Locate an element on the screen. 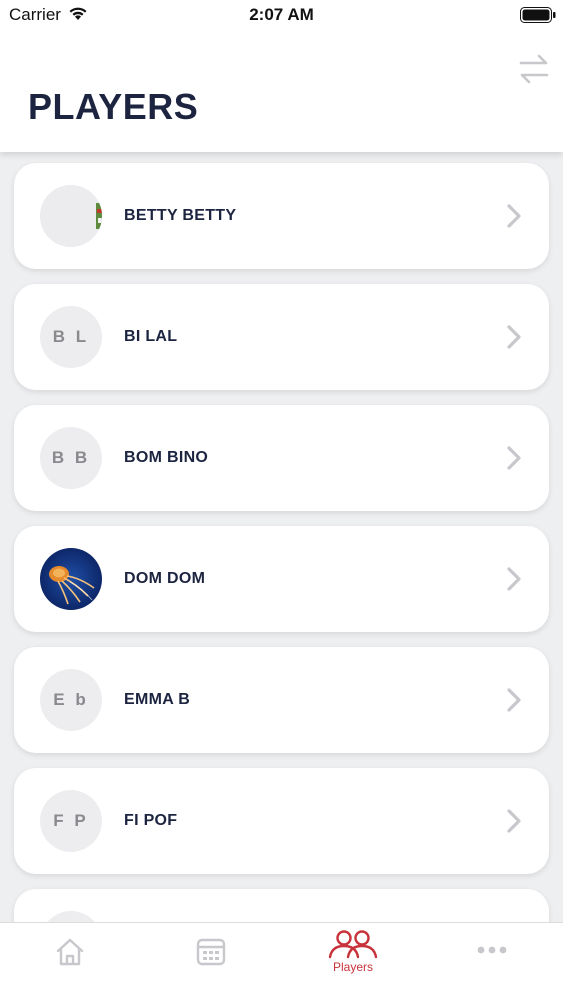  player-row: F P FI POF is located at coordinates (281, 821).